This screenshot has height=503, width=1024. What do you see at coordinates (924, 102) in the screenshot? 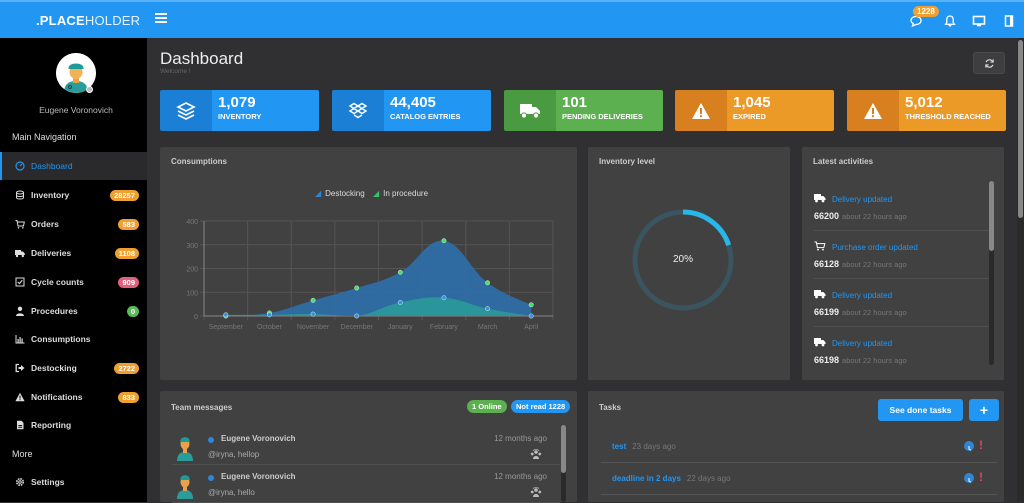
I see `stat-value: 5,012` at bounding box center [924, 102].